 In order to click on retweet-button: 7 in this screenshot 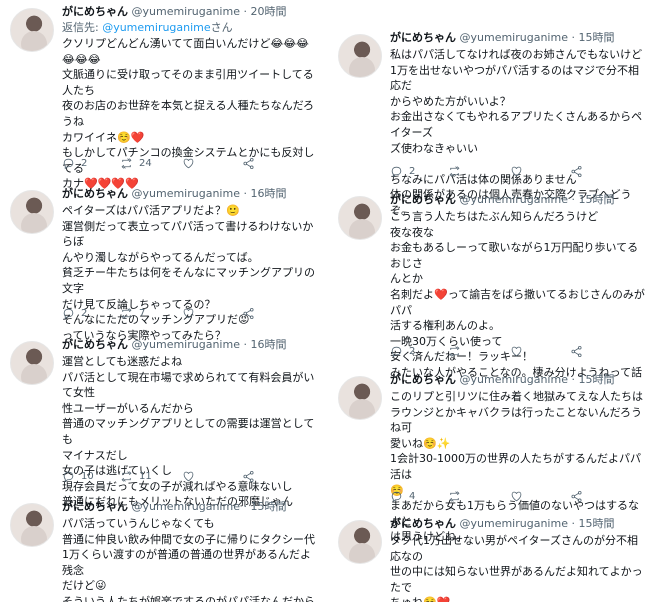, I will do `click(132, 313)`.